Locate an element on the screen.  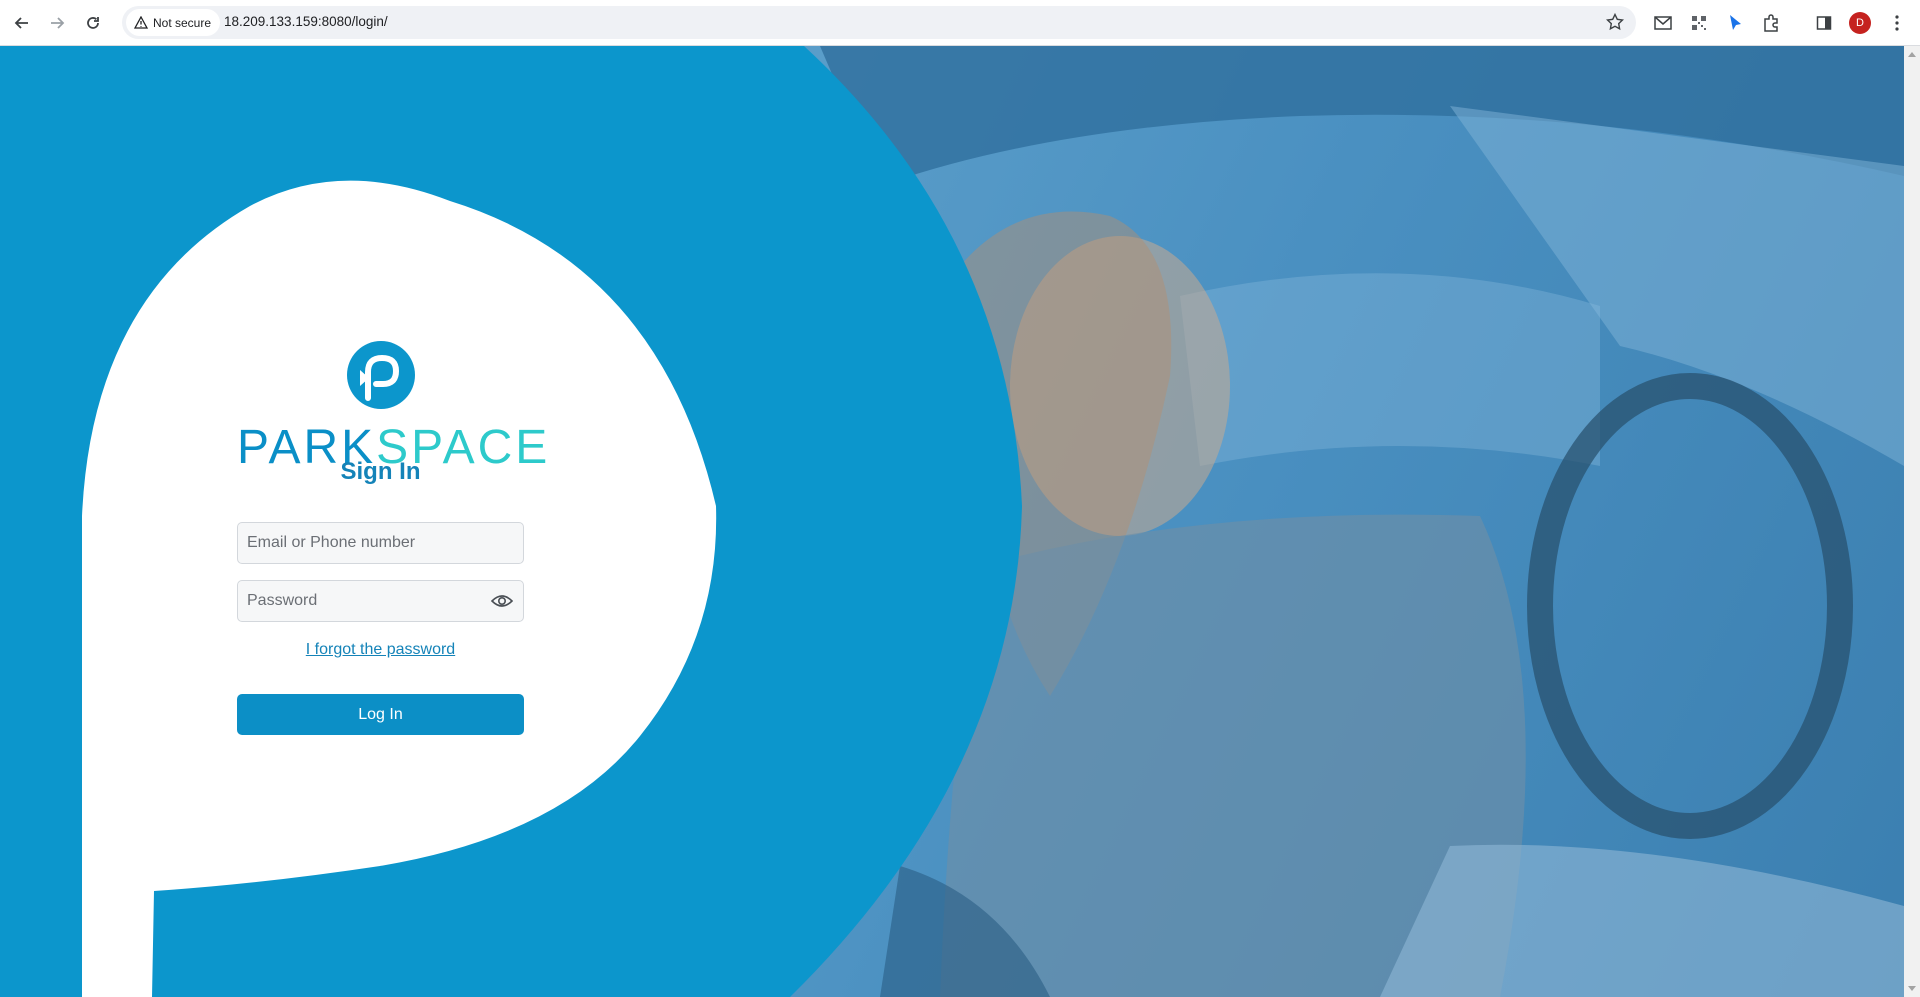
forward-icon is located at coordinates (57, 23).